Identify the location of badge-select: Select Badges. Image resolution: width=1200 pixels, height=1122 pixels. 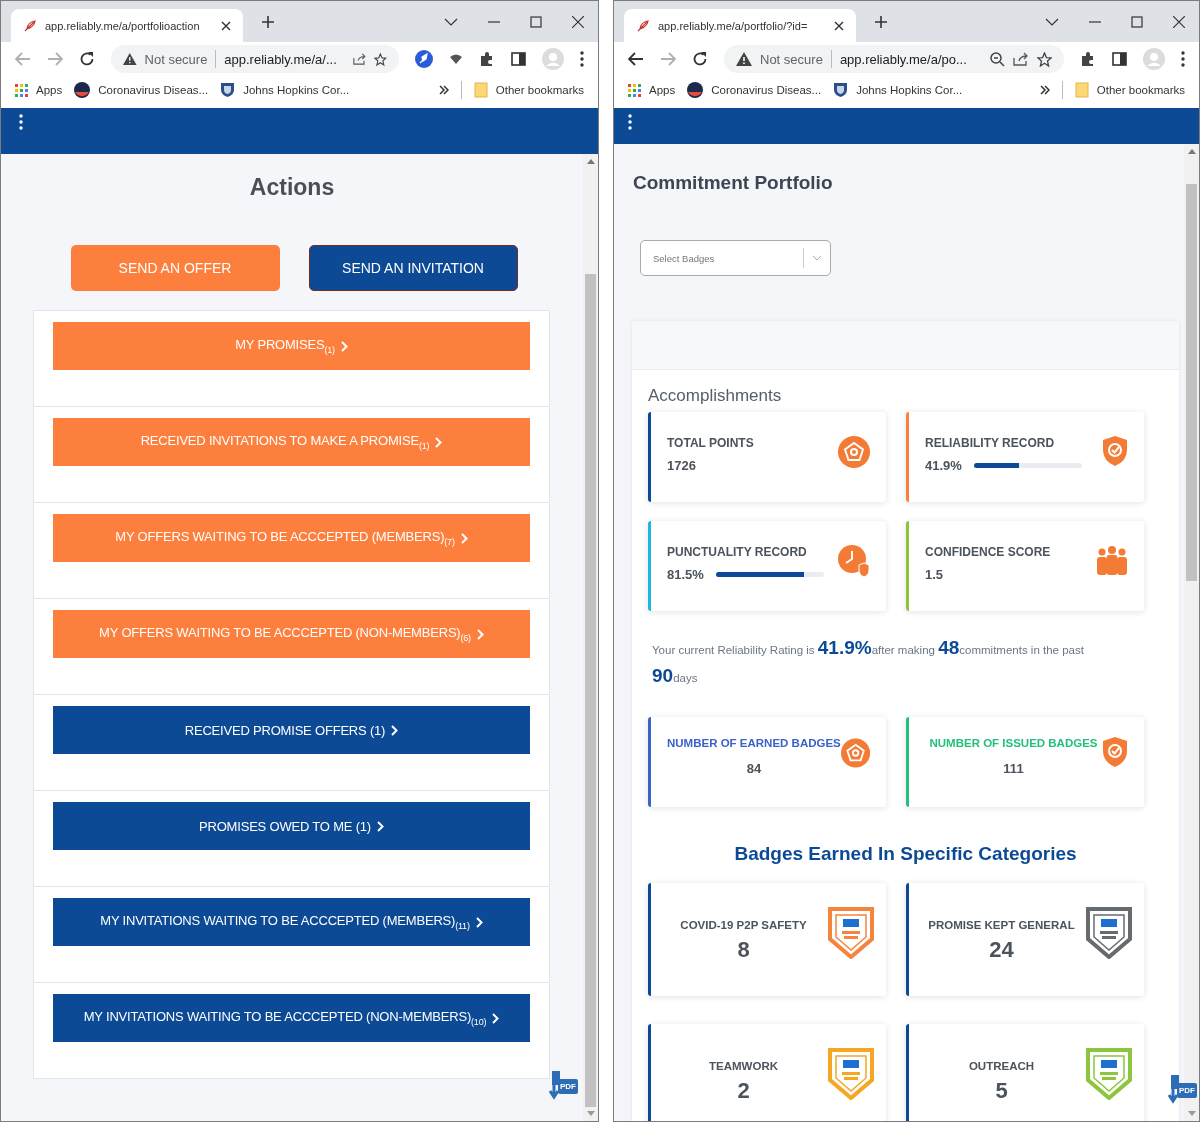
(735, 258).